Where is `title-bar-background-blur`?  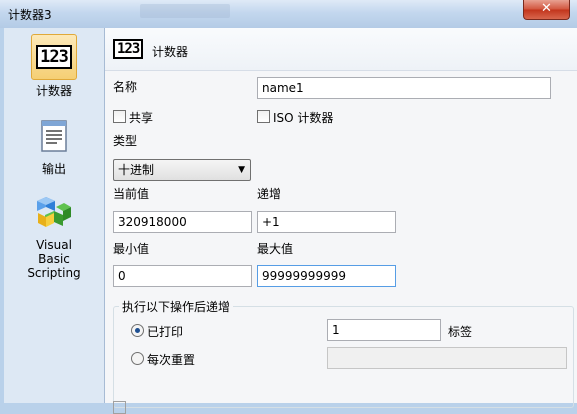 title-bar-background-blur is located at coordinates (185, 11).